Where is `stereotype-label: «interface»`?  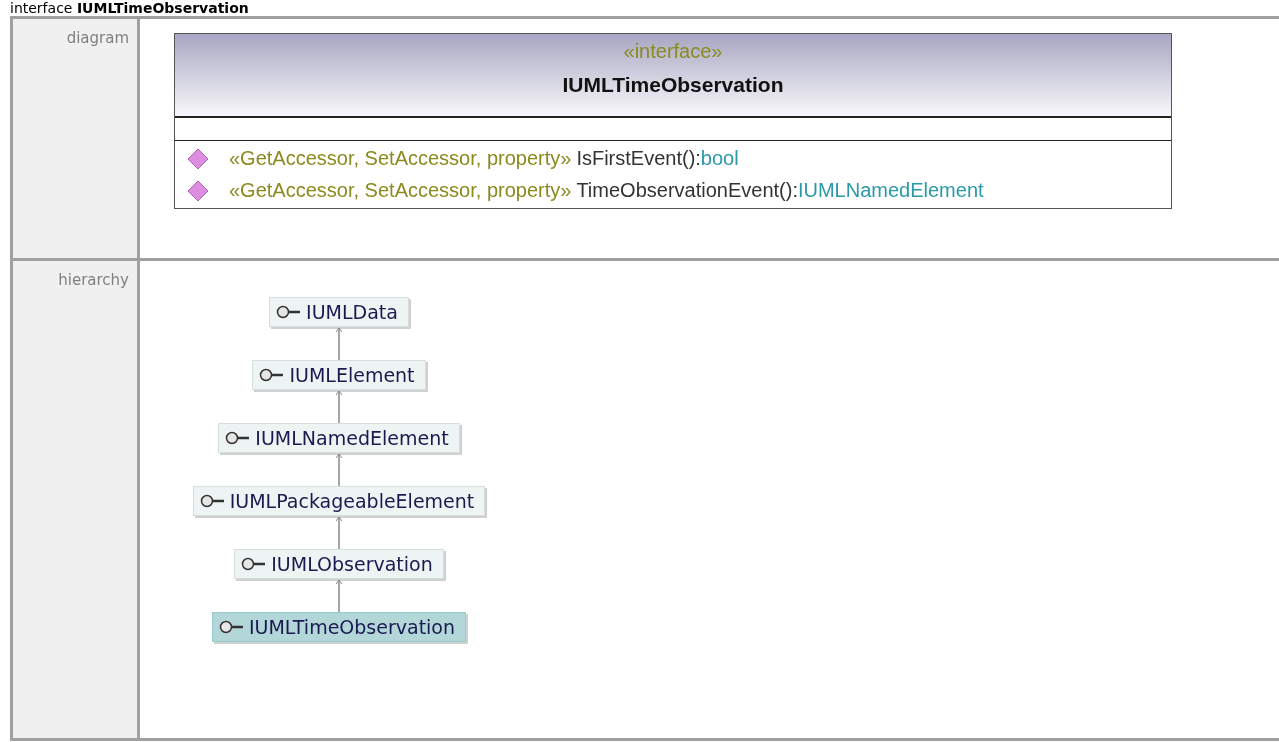 stereotype-label: «interface» is located at coordinates (673, 51).